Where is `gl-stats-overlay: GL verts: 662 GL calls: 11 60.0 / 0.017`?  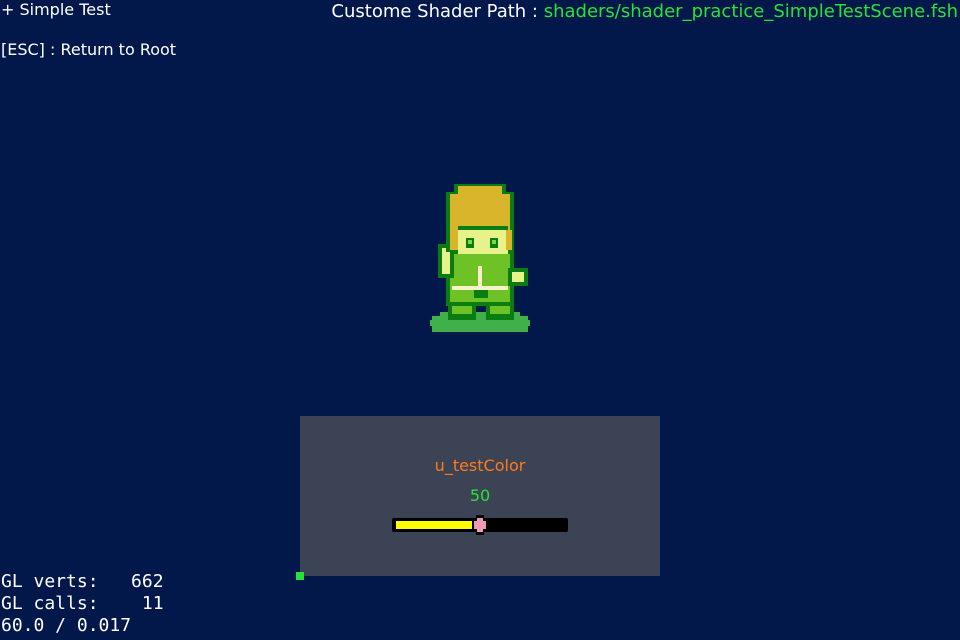
gl-stats-overlay: GL verts: 662 GL calls: 11 60.0 / 0.017 is located at coordinates (82, 604).